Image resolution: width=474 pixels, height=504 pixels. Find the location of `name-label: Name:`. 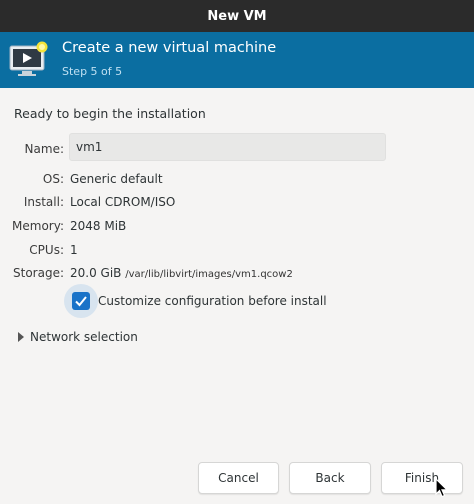

name-label: Name: is located at coordinates (44, 149).